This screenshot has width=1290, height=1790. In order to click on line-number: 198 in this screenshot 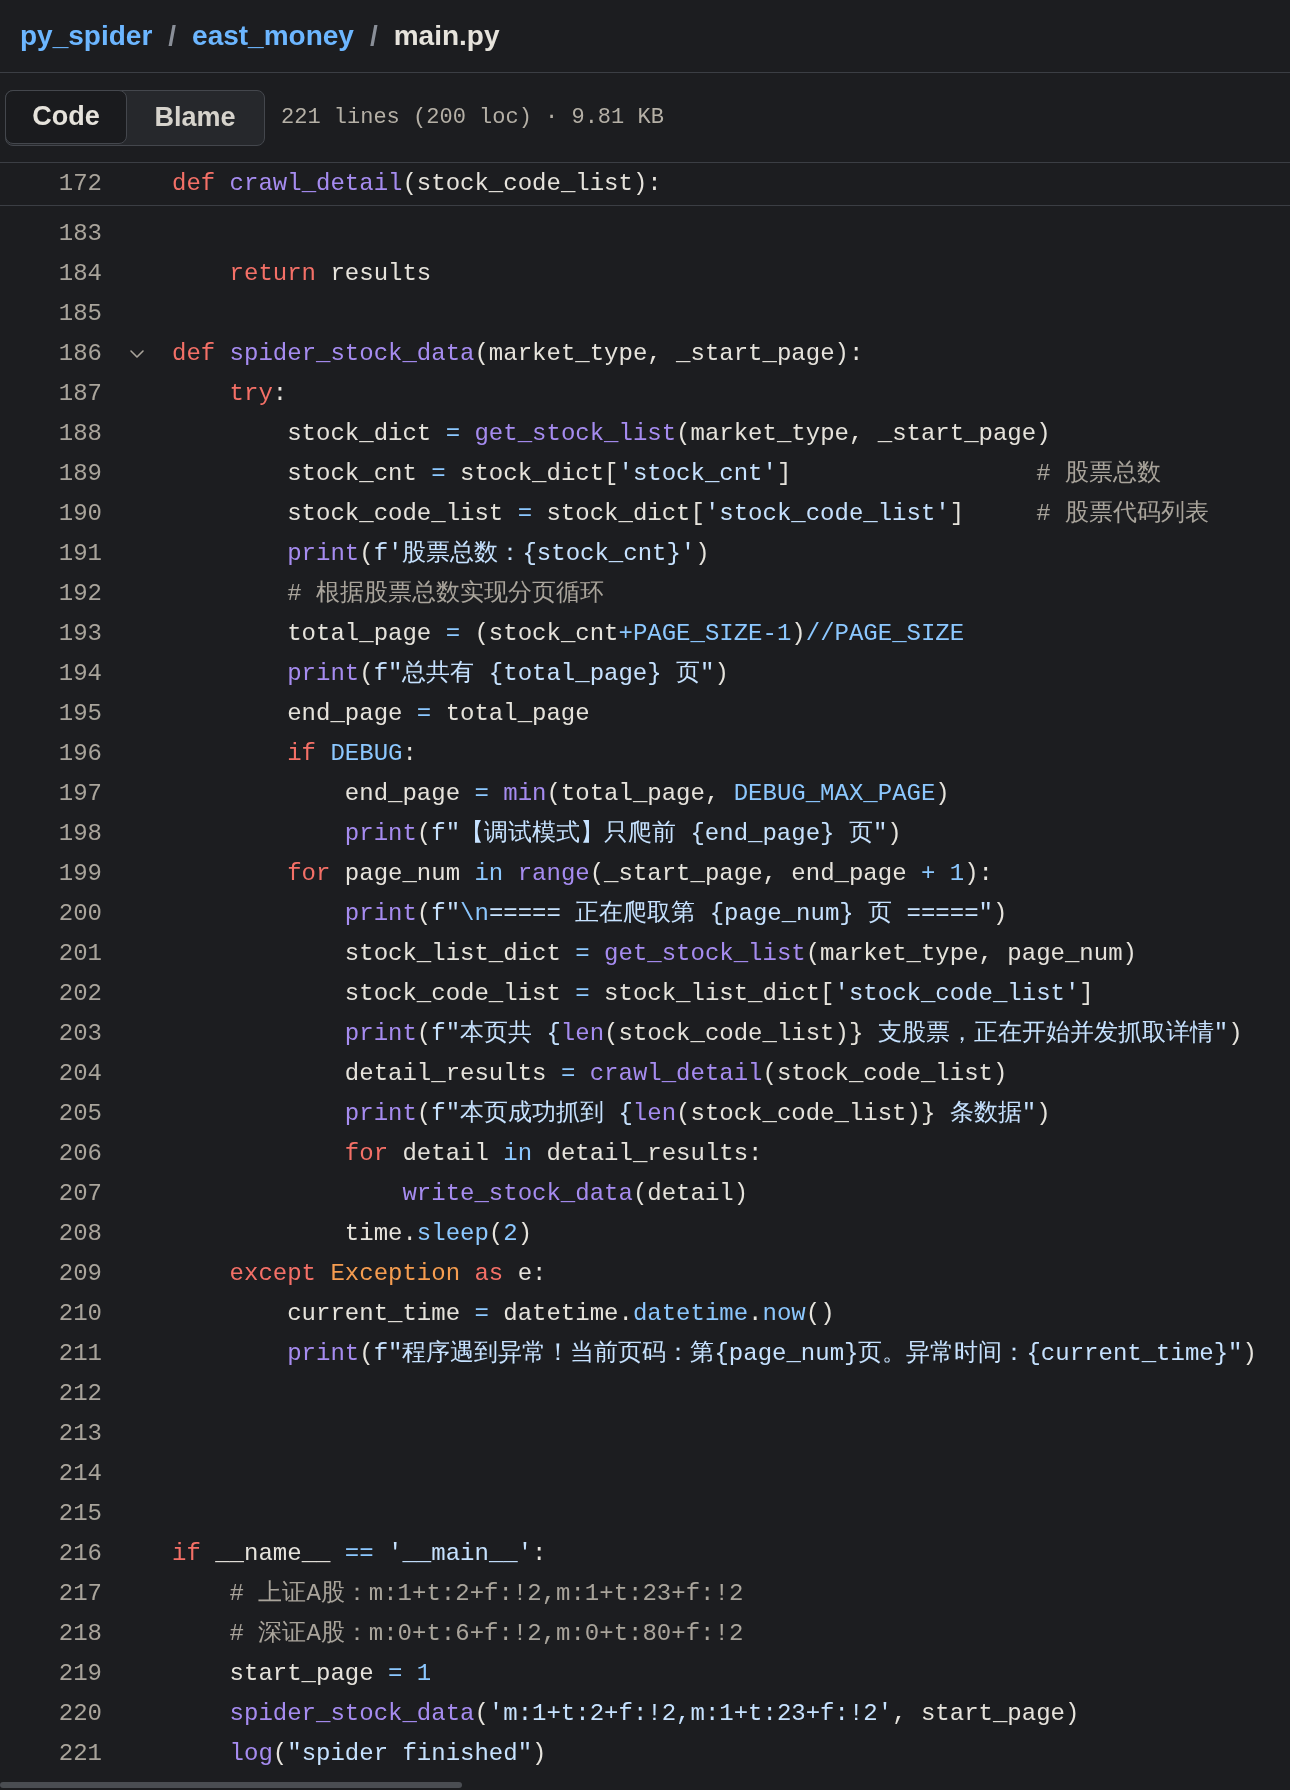, I will do `click(79, 834)`.